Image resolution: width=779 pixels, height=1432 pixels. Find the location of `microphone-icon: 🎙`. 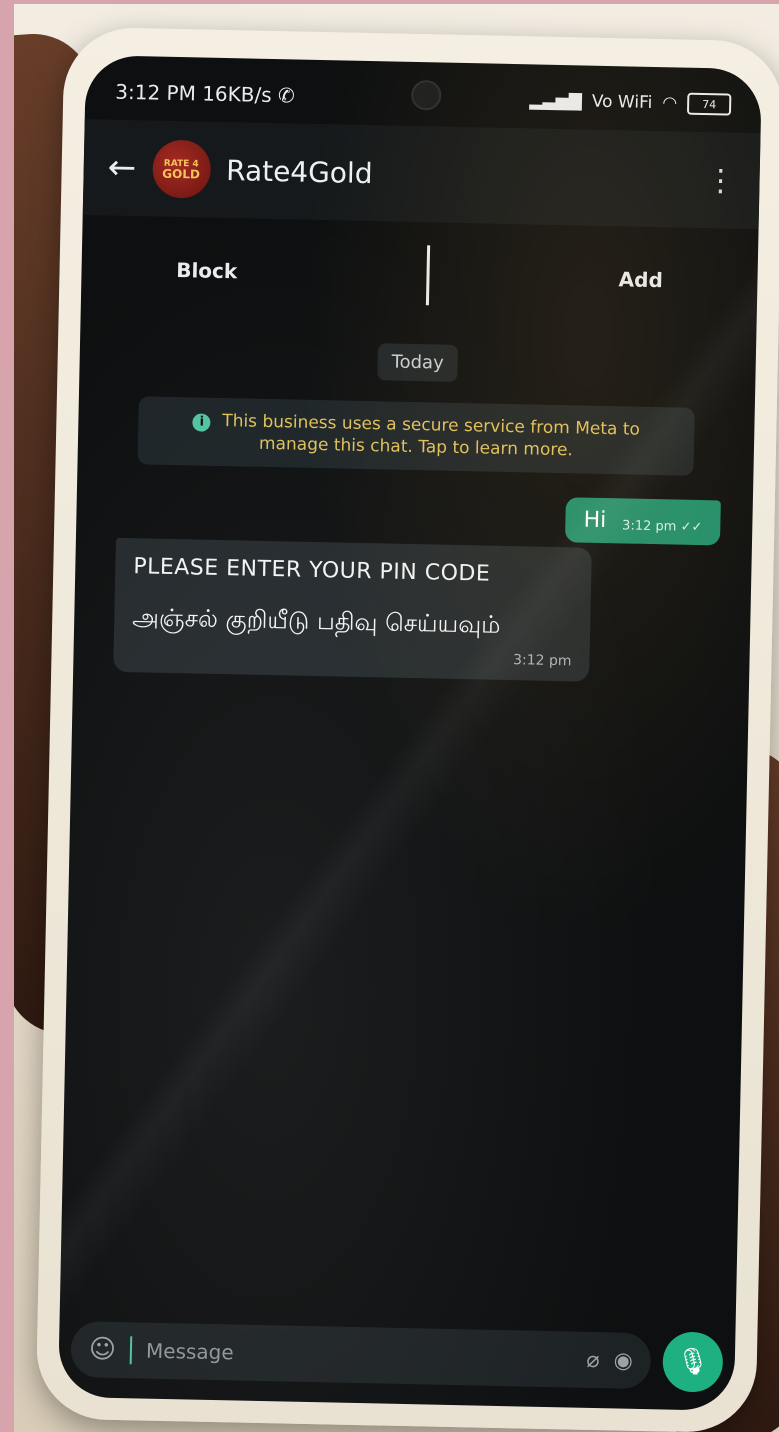

microphone-icon: 🎙 is located at coordinates (693, 1362).